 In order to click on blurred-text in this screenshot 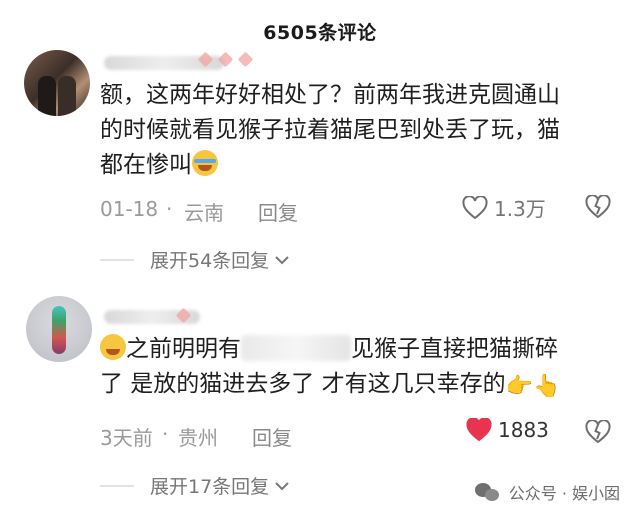, I will do `click(296, 348)`.